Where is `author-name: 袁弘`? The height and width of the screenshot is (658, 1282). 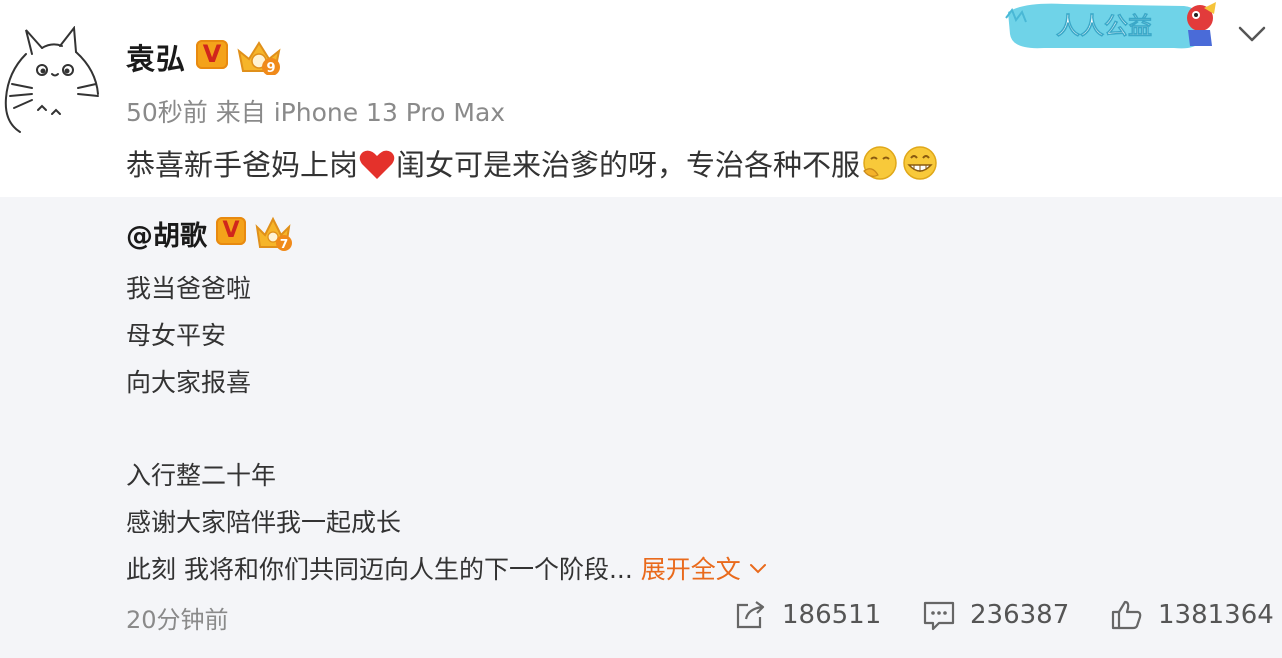
author-name: 袁弘 is located at coordinates (156, 57).